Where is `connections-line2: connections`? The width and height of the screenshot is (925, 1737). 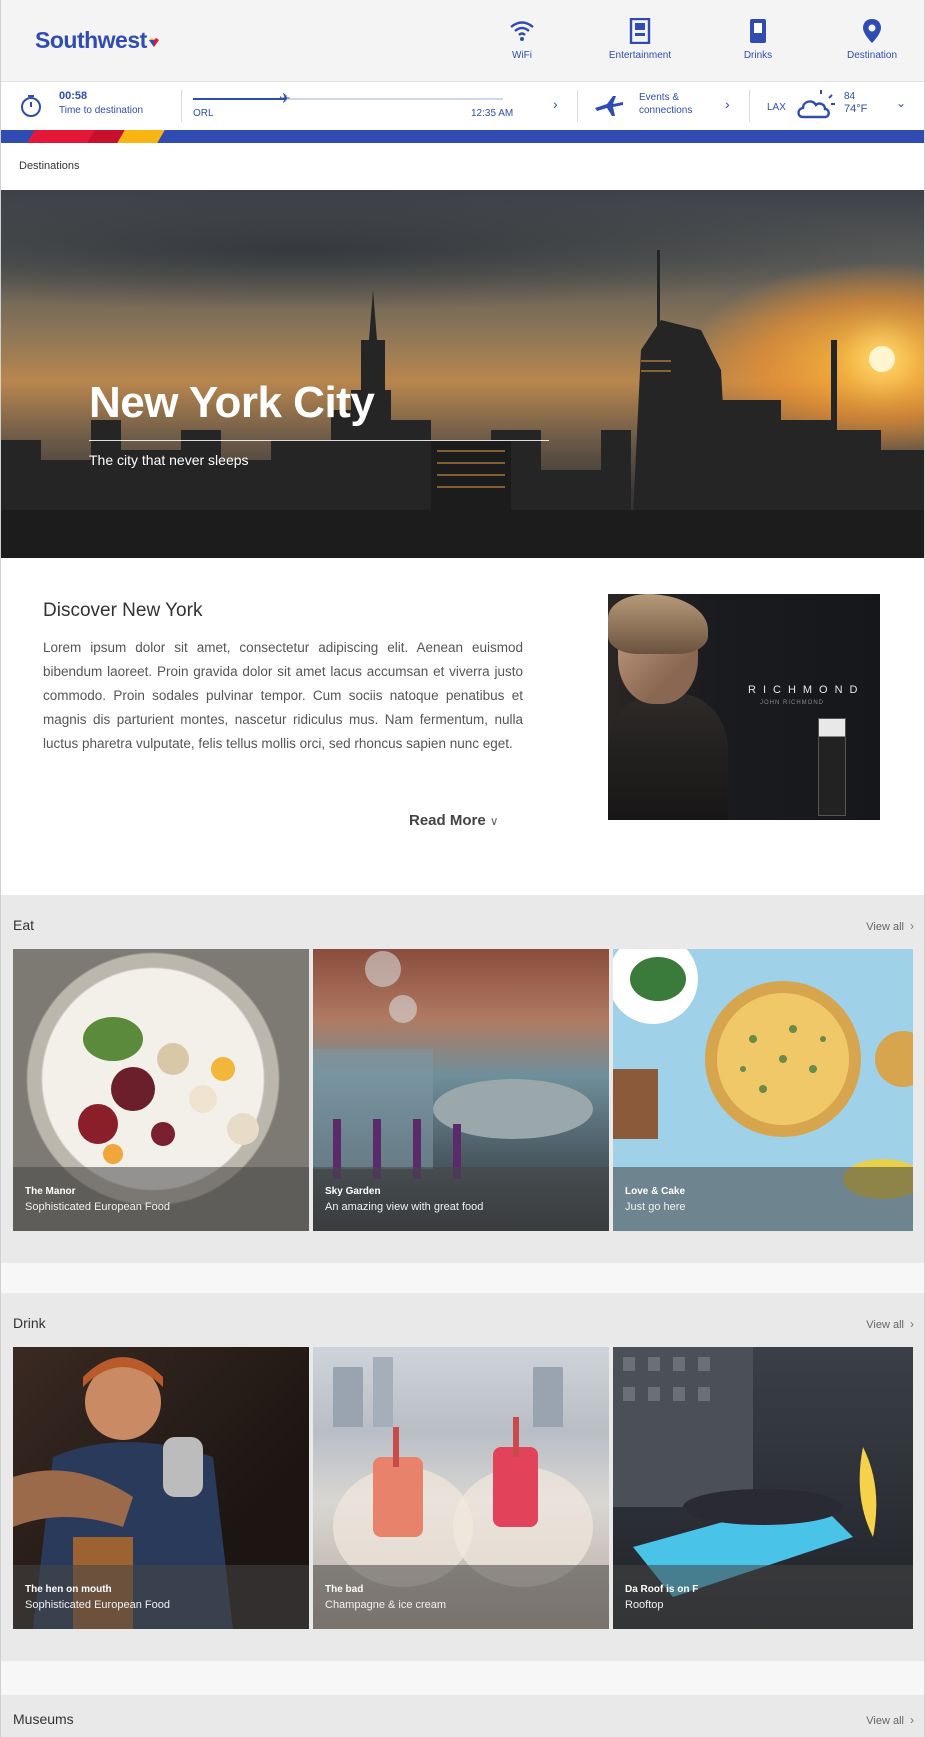
connections-line2: connections is located at coordinates (666, 110).